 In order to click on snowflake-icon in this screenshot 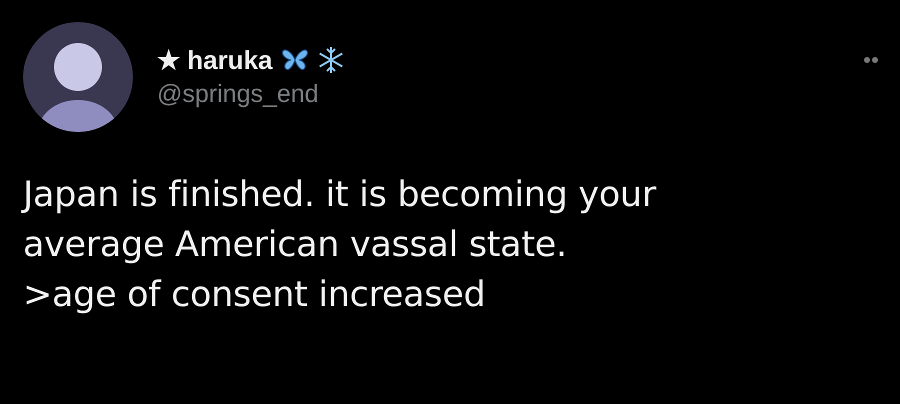, I will do `click(330, 60)`.